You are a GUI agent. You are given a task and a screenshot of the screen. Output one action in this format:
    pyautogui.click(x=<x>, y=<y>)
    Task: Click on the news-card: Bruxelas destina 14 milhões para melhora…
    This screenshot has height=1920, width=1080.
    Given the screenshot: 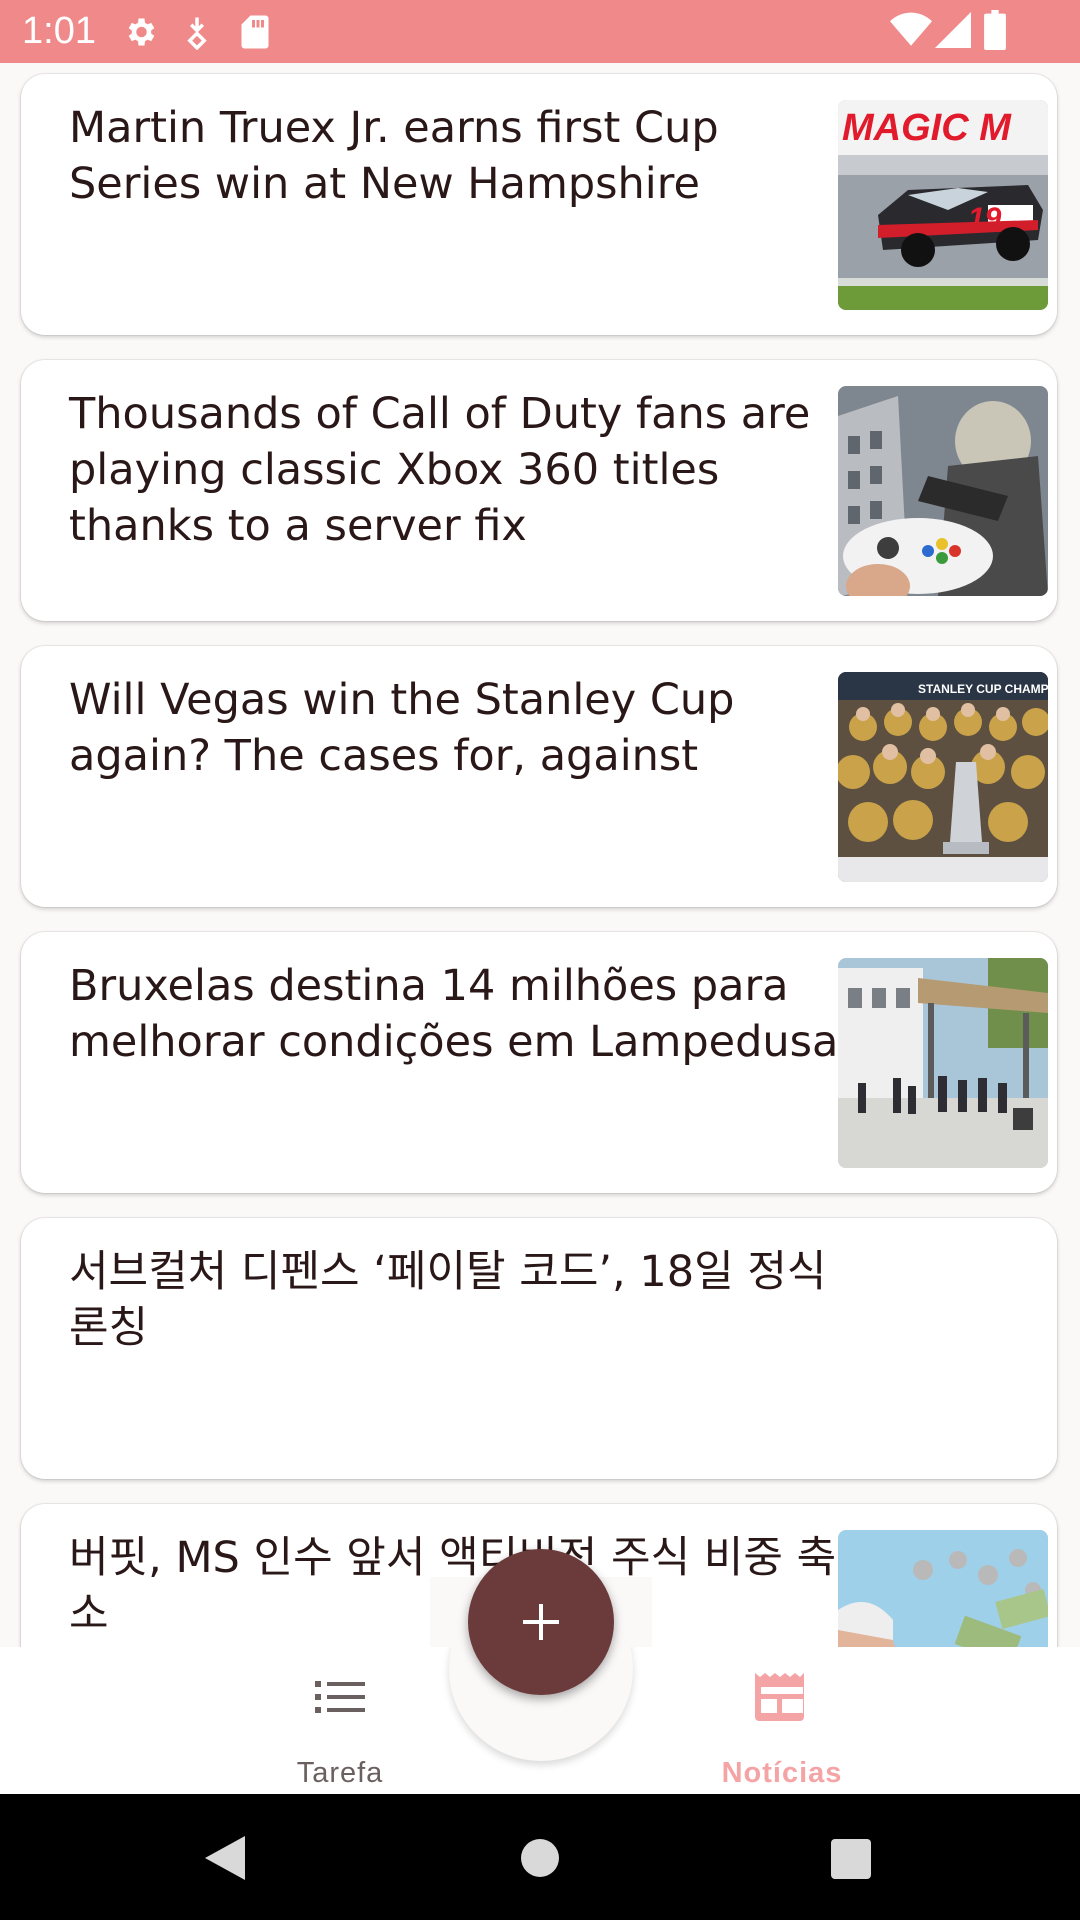 What is the action you would take?
    pyautogui.click(x=539, y=1062)
    